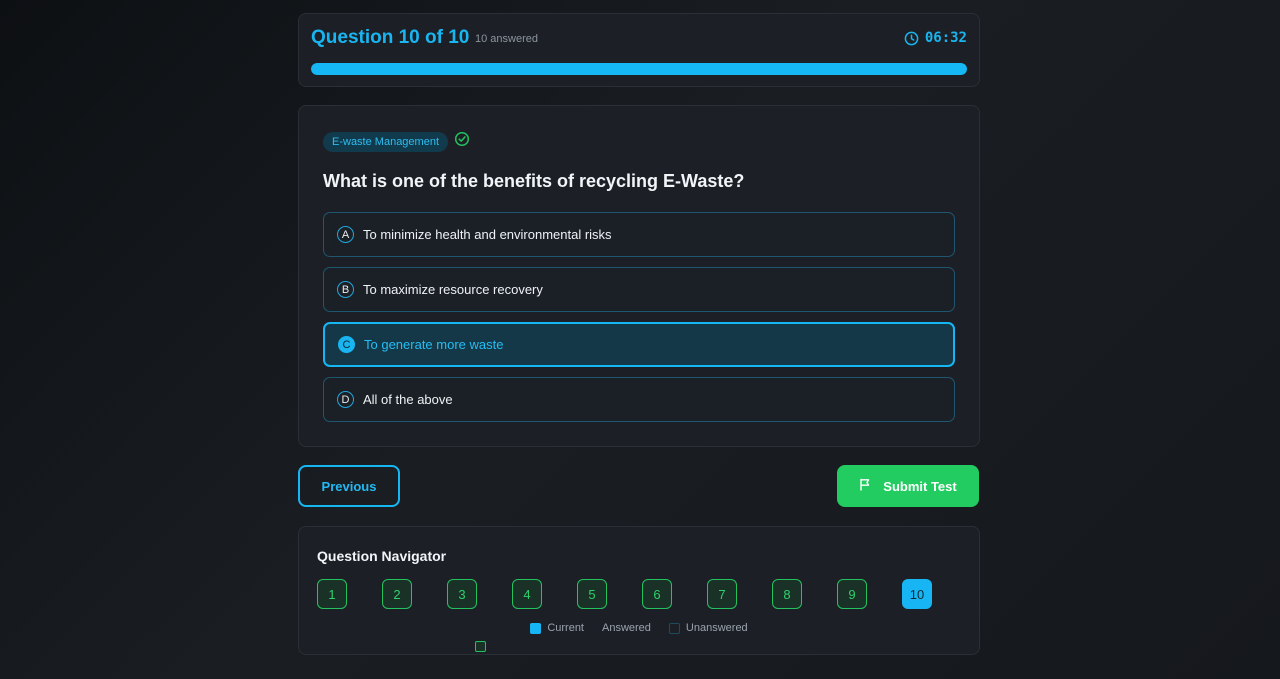 The image size is (1280, 679). Describe the element at coordinates (674, 628) in the screenshot. I see `legend-swatch-unanswered` at that location.